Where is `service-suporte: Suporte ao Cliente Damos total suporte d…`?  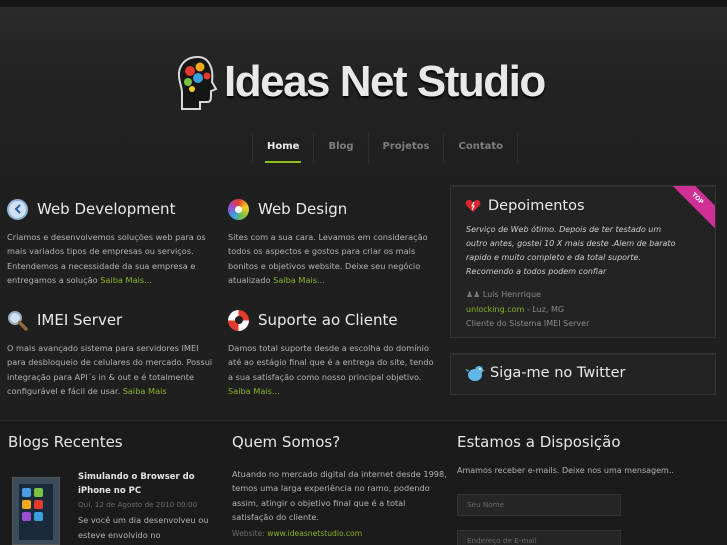 service-suporte: Suporte ao Cliente Damos total suporte d… is located at coordinates (333, 353).